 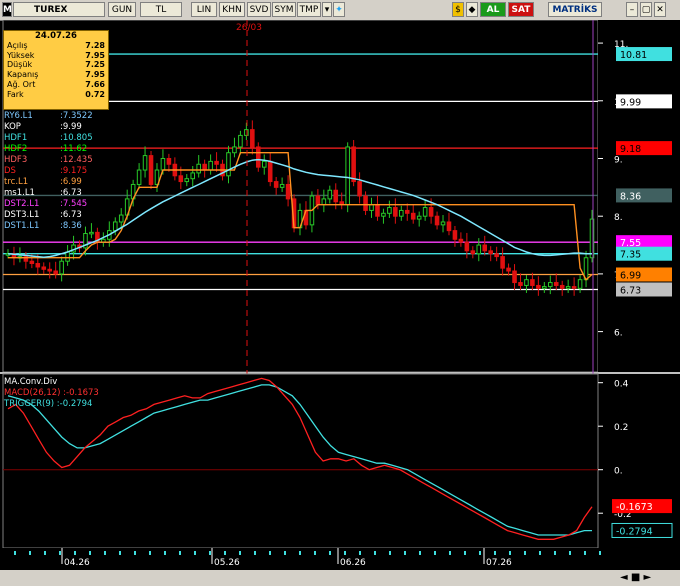 What do you see at coordinates (47, 404) in the screenshot?
I see `macd-legend-item: TRIGGER(9) :-0.2794` at bounding box center [47, 404].